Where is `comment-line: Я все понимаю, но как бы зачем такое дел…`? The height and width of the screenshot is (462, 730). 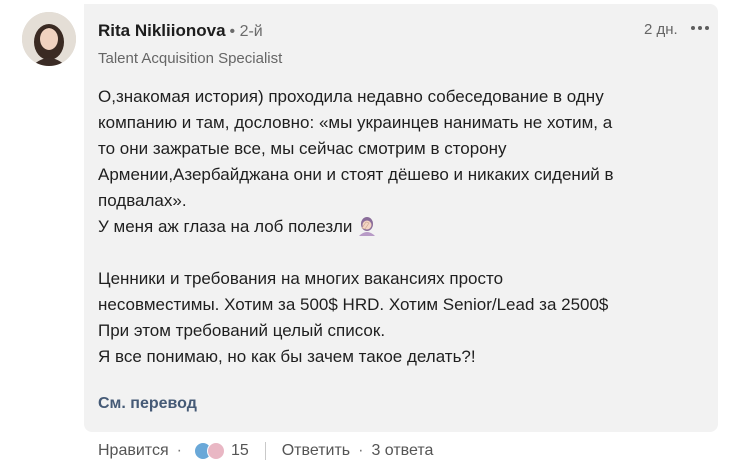
comment-line: Я все понимаю, но как бы зачем такое дел… is located at coordinates (287, 356).